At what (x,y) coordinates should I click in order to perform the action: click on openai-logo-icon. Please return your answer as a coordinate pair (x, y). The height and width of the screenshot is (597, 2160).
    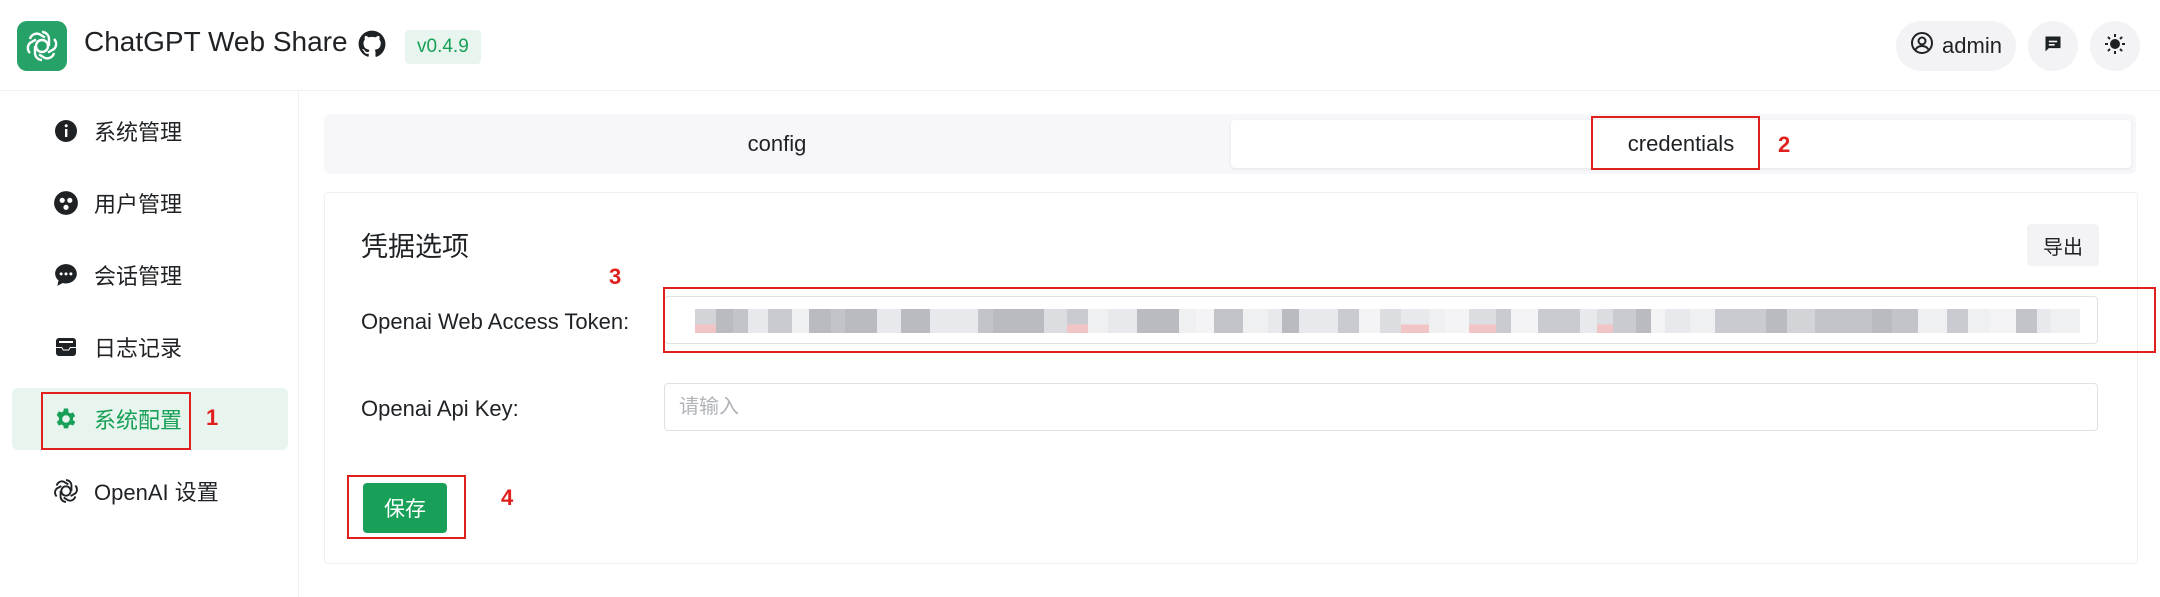
    Looking at the image, I should click on (42, 46).